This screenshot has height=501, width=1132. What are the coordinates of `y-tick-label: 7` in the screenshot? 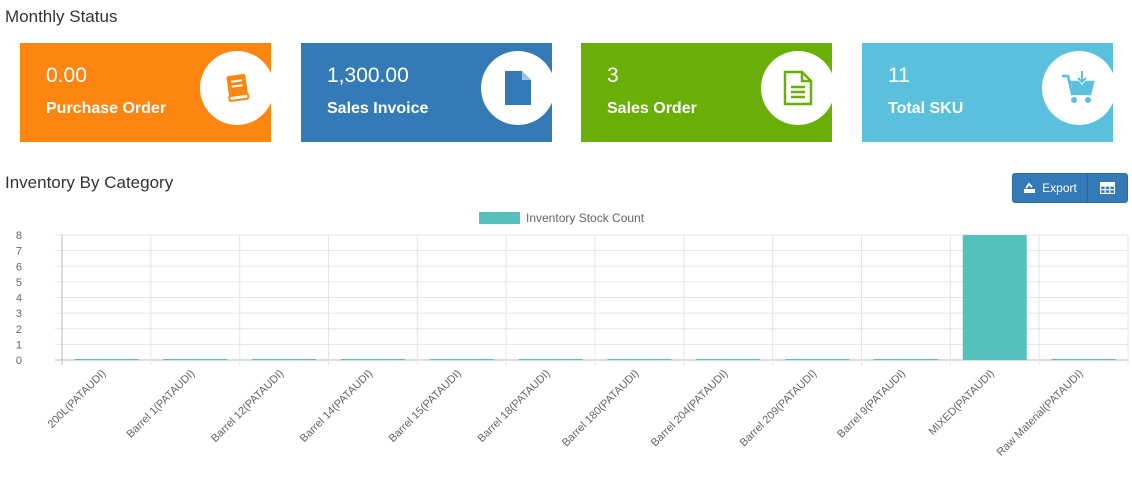 It's located at (19, 252).